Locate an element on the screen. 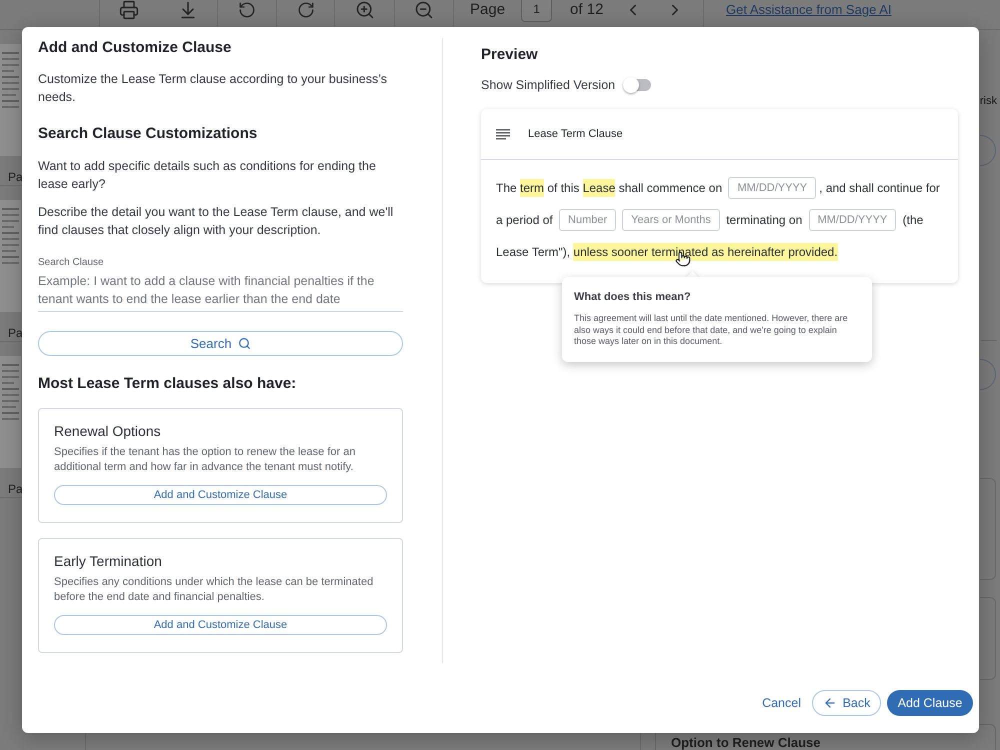 The height and width of the screenshot is (750, 1000). highlighted-text: term is located at coordinates (532, 188).